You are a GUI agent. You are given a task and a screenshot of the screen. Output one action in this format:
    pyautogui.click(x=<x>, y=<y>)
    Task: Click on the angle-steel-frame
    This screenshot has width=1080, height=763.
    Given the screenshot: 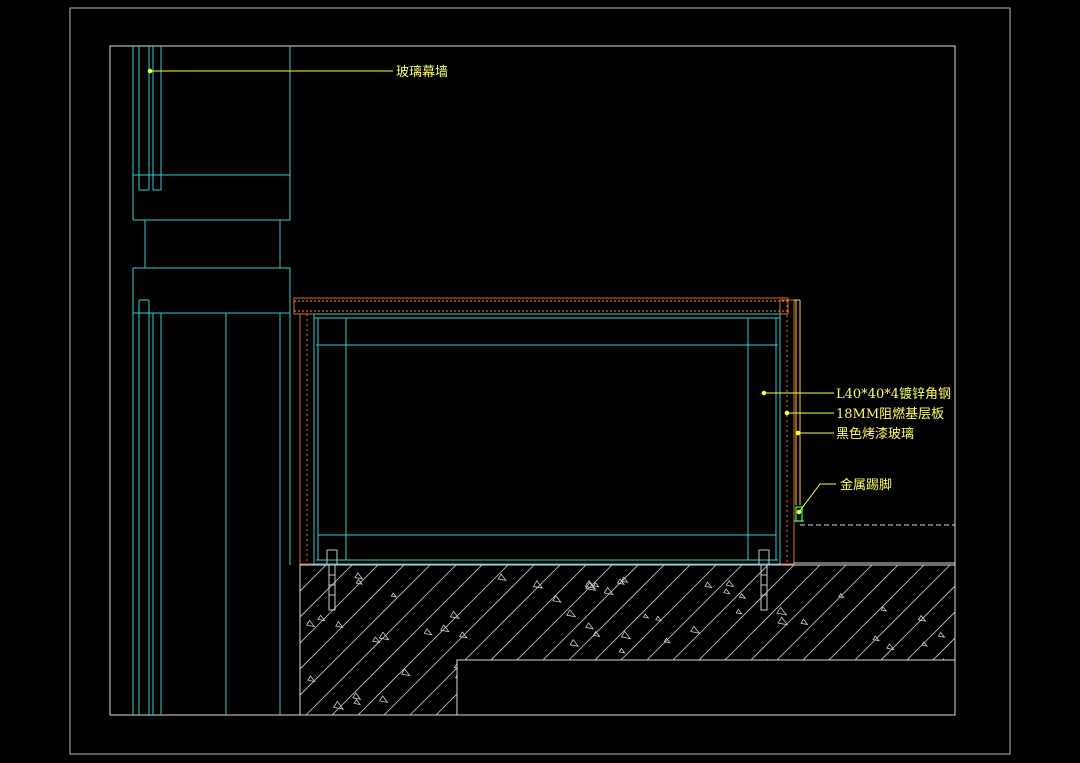 What is the action you would take?
    pyautogui.click(x=547, y=439)
    